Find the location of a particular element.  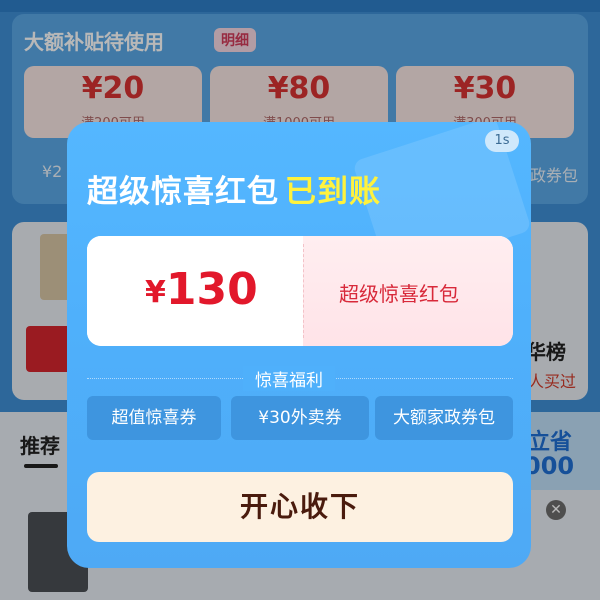

modal-title: 超级惊喜红包 已到账 is located at coordinates (234, 188).